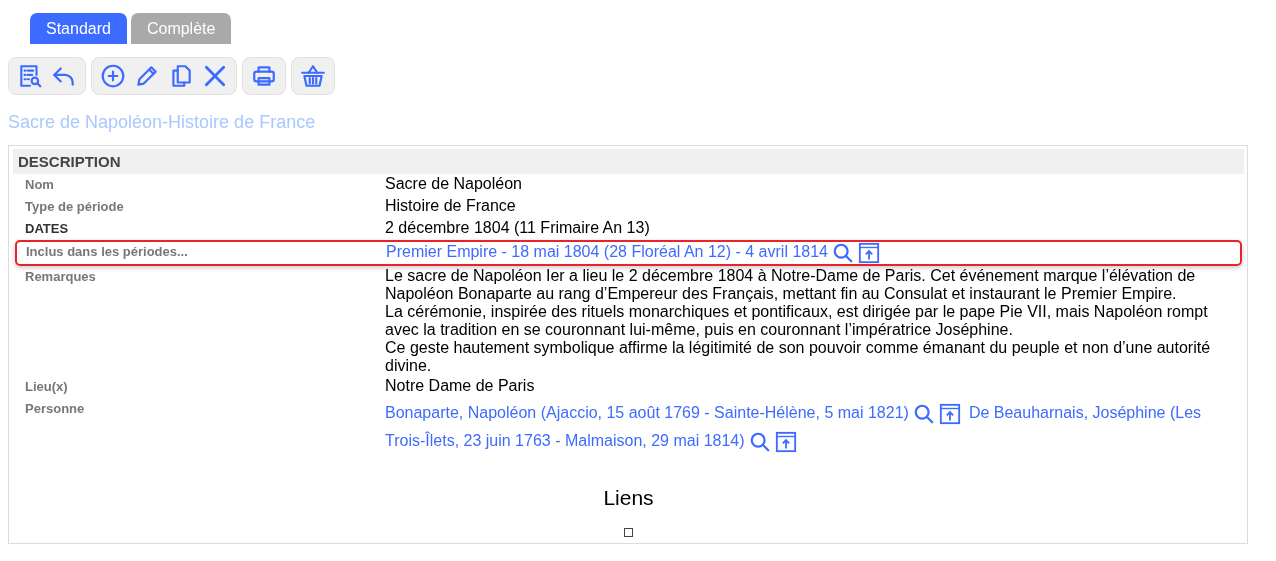 The height and width of the screenshot is (561, 1276). What do you see at coordinates (517, 227) in the screenshot?
I see `field-value: 2 décembre 1804 (11 Frimaire An 13)` at bounding box center [517, 227].